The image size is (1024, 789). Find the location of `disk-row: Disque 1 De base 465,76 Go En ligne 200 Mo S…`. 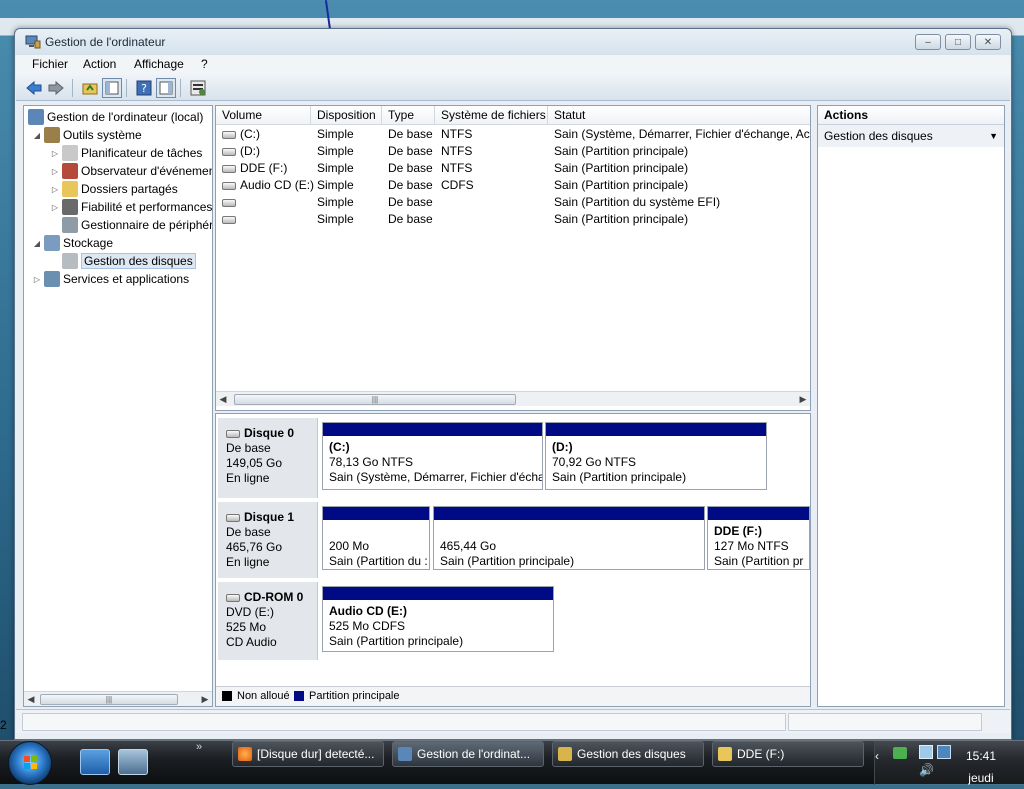

disk-row: Disque 1 De base 465,76 Go En ligne 200 Mo S… is located at coordinates (513, 540).